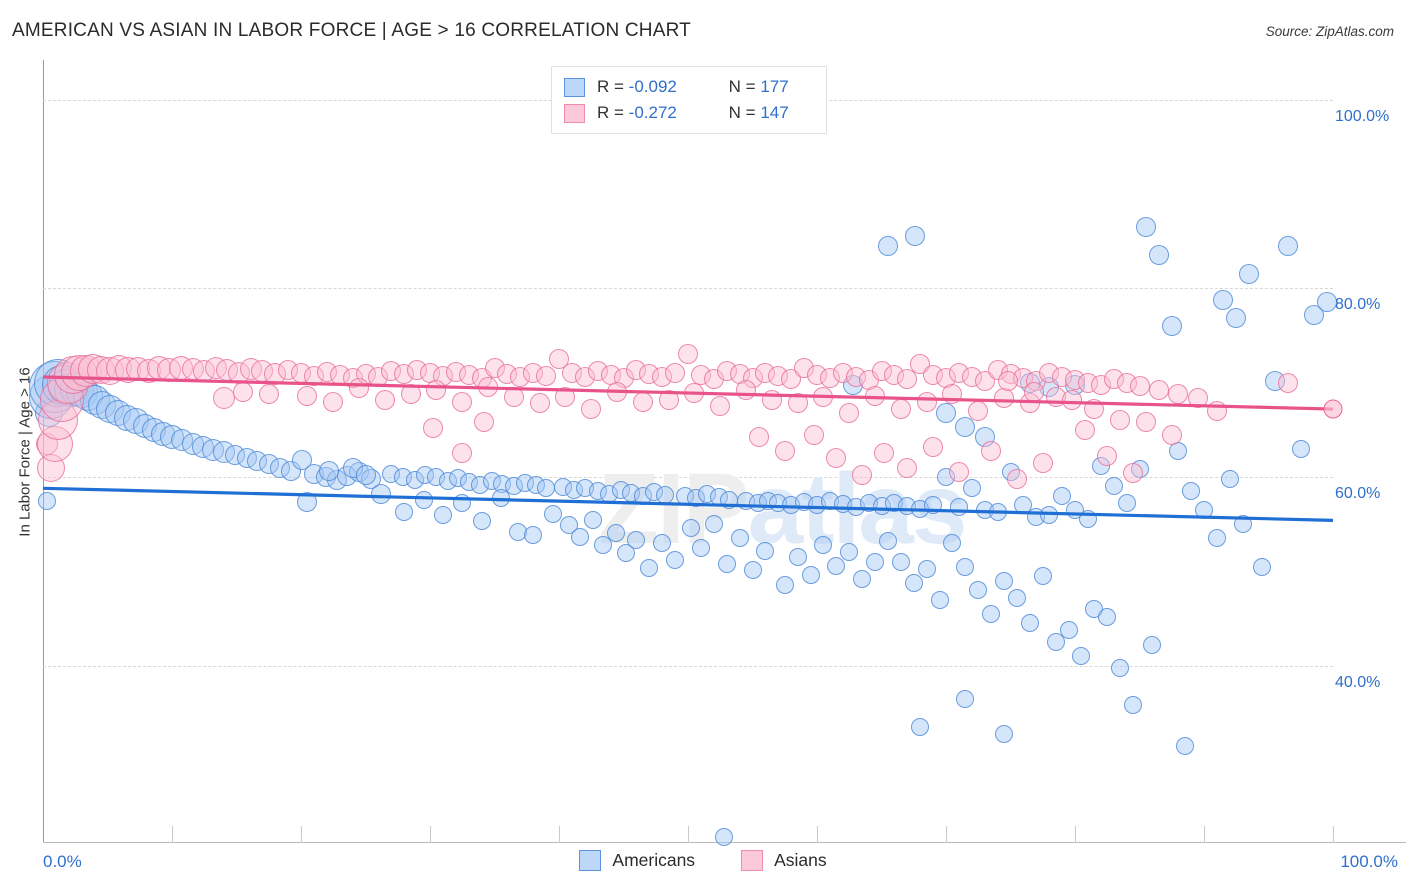  Describe the element at coordinates (688, 504) in the screenshot. I see `trendline-americans` at that location.